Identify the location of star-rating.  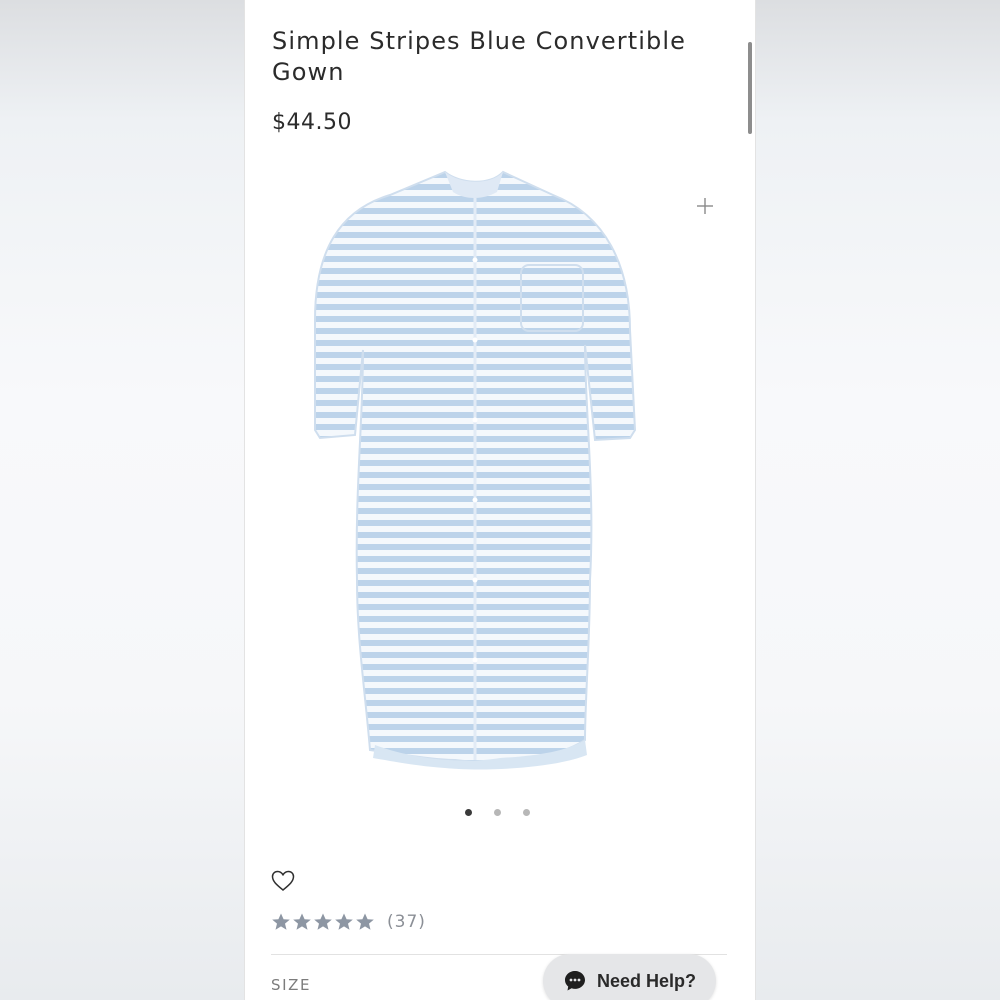
(323, 922).